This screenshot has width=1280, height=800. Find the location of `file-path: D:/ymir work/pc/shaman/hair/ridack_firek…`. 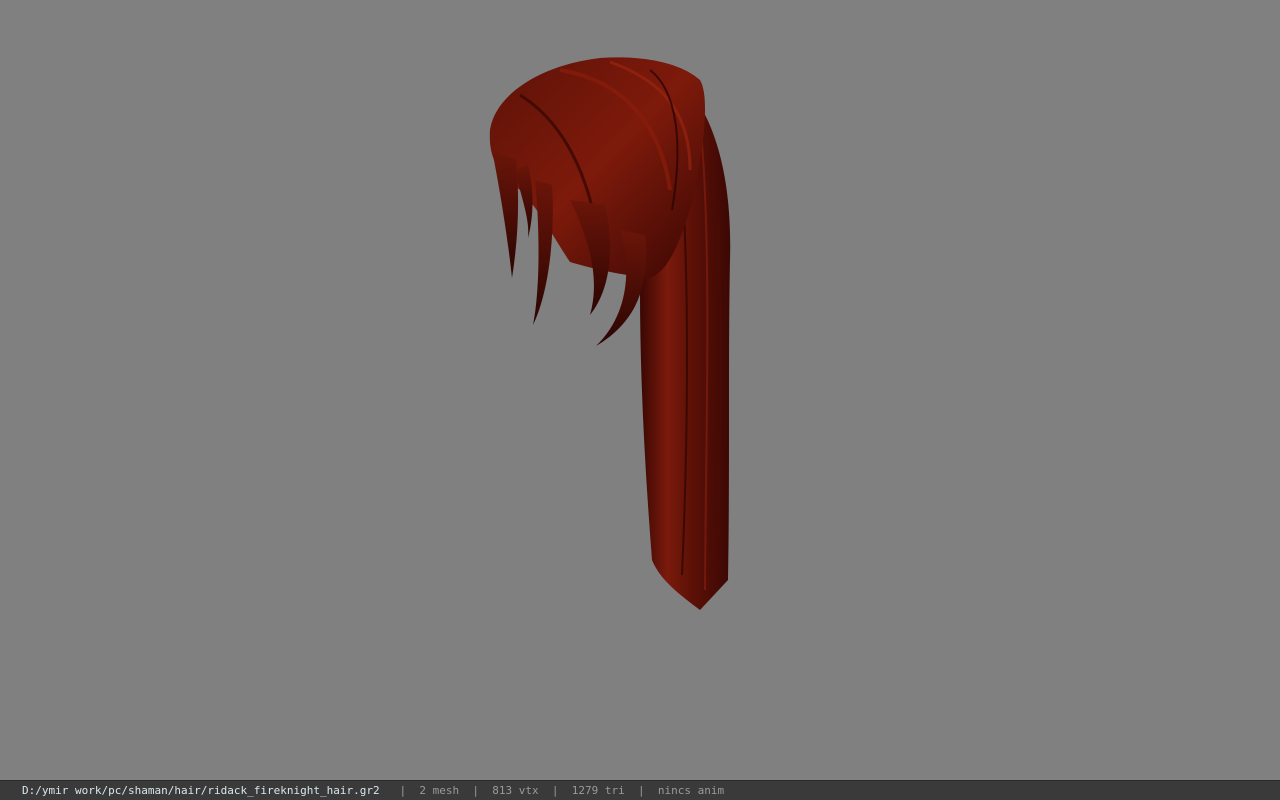

file-path: D:/ymir work/pc/shaman/hair/ridack_firek… is located at coordinates (201, 790).